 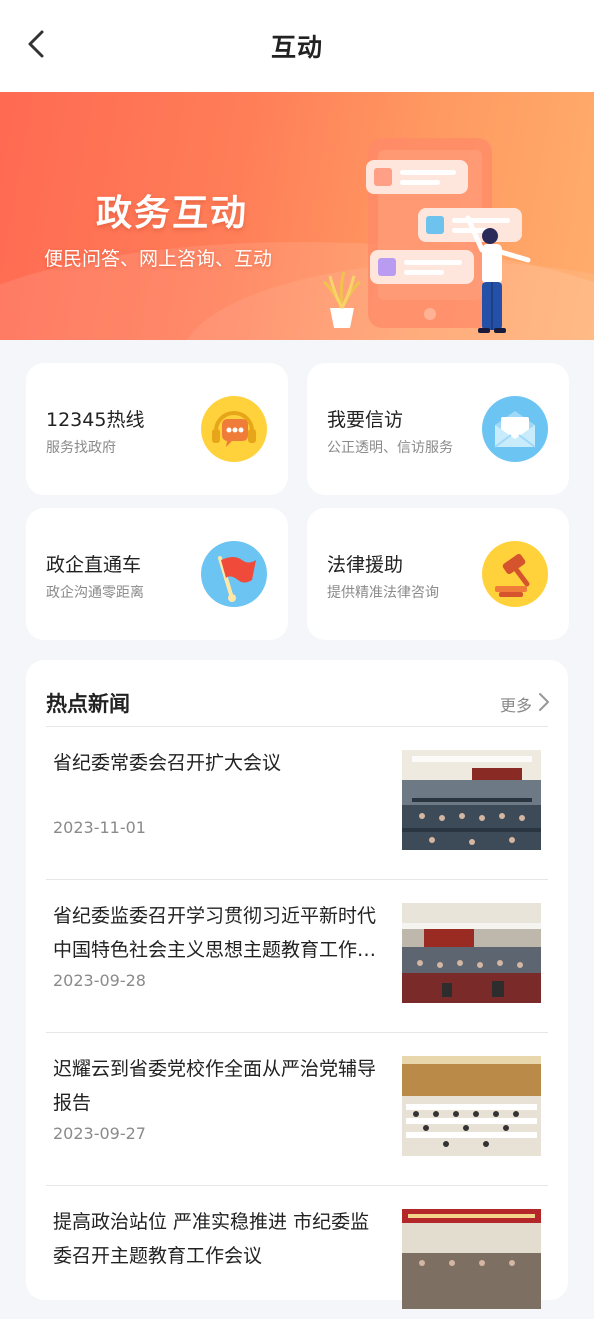 I want to click on top-bar: 互动, so click(x=297, y=46).